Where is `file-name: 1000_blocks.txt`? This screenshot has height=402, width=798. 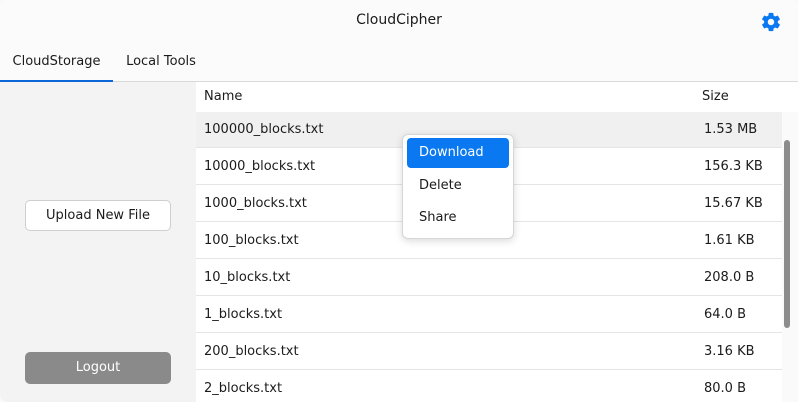
file-name: 1000_blocks.txt is located at coordinates (255, 203).